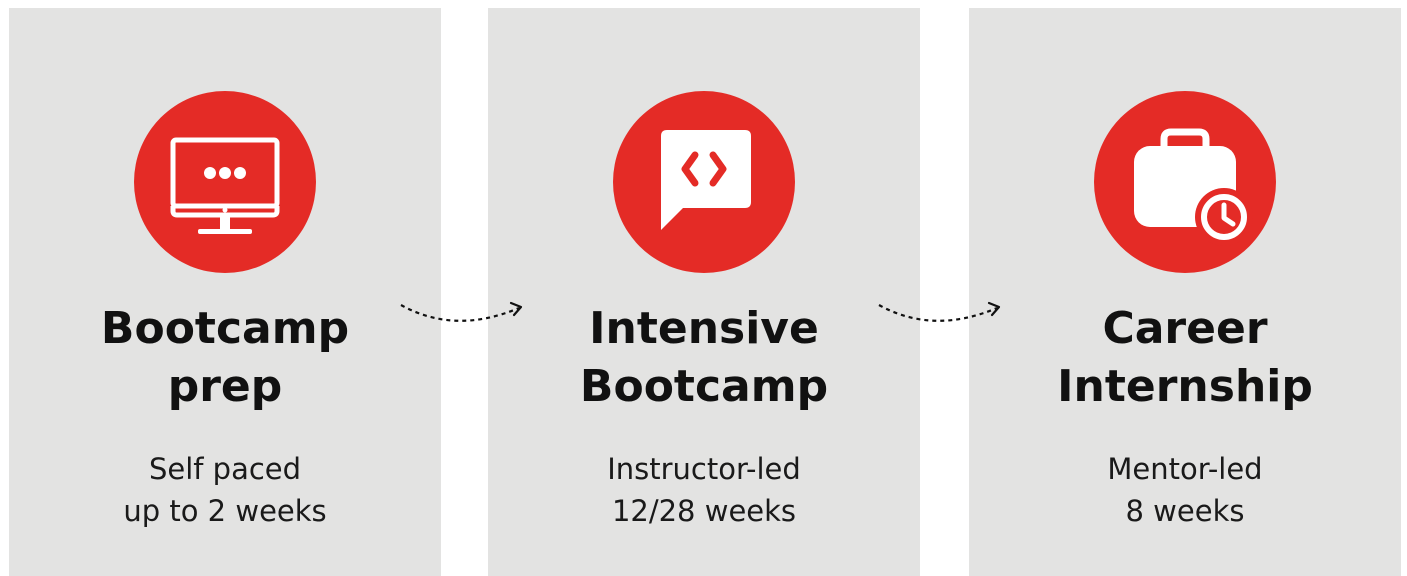  What do you see at coordinates (1185, 358) in the screenshot?
I see `step-title: Career Internship` at bounding box center [1185, 358].